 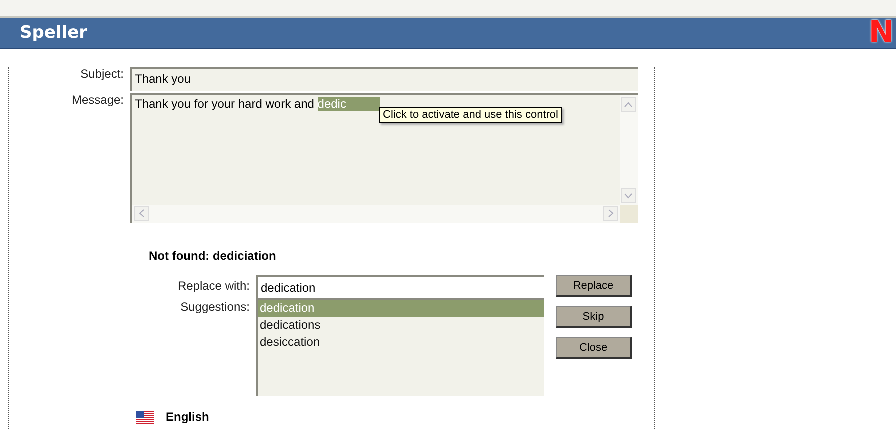 What do you see at coordinates (54, 33) in the screenshot?
I see `window-title: Speller` at bounding box center [54, 33].